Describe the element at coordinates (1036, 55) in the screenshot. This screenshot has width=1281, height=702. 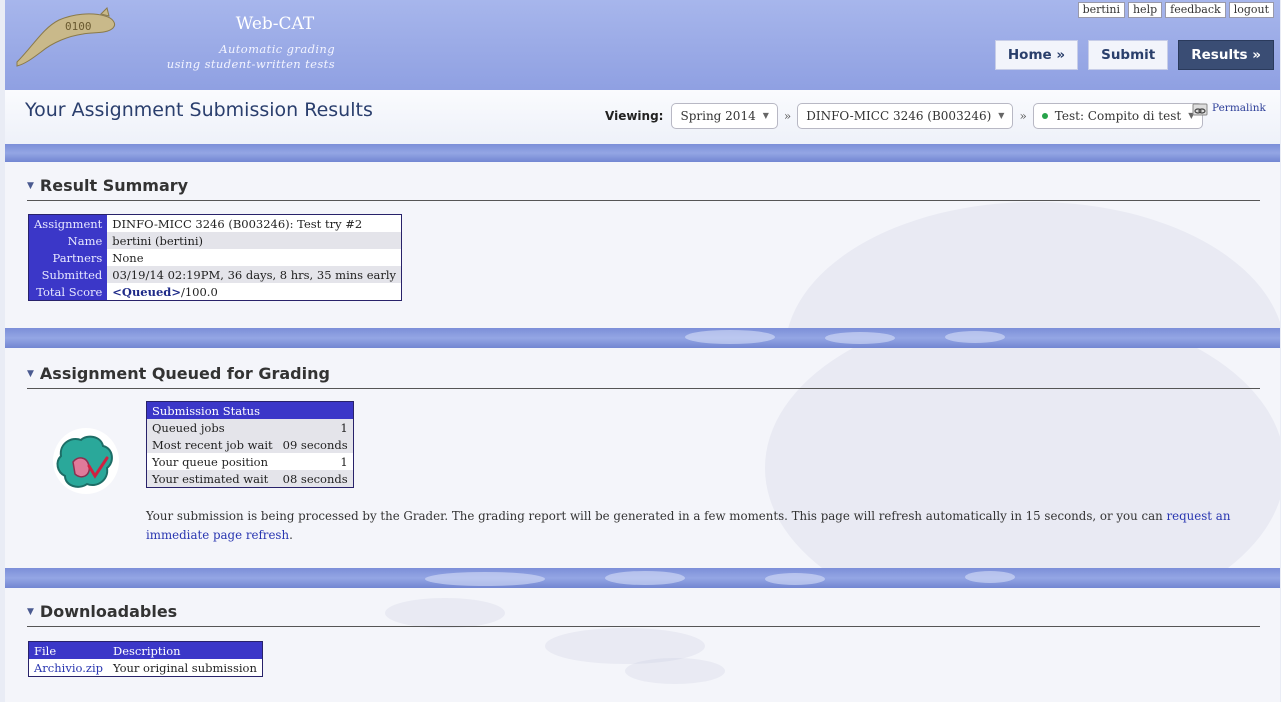
I see `home-button: Home »` at that location.